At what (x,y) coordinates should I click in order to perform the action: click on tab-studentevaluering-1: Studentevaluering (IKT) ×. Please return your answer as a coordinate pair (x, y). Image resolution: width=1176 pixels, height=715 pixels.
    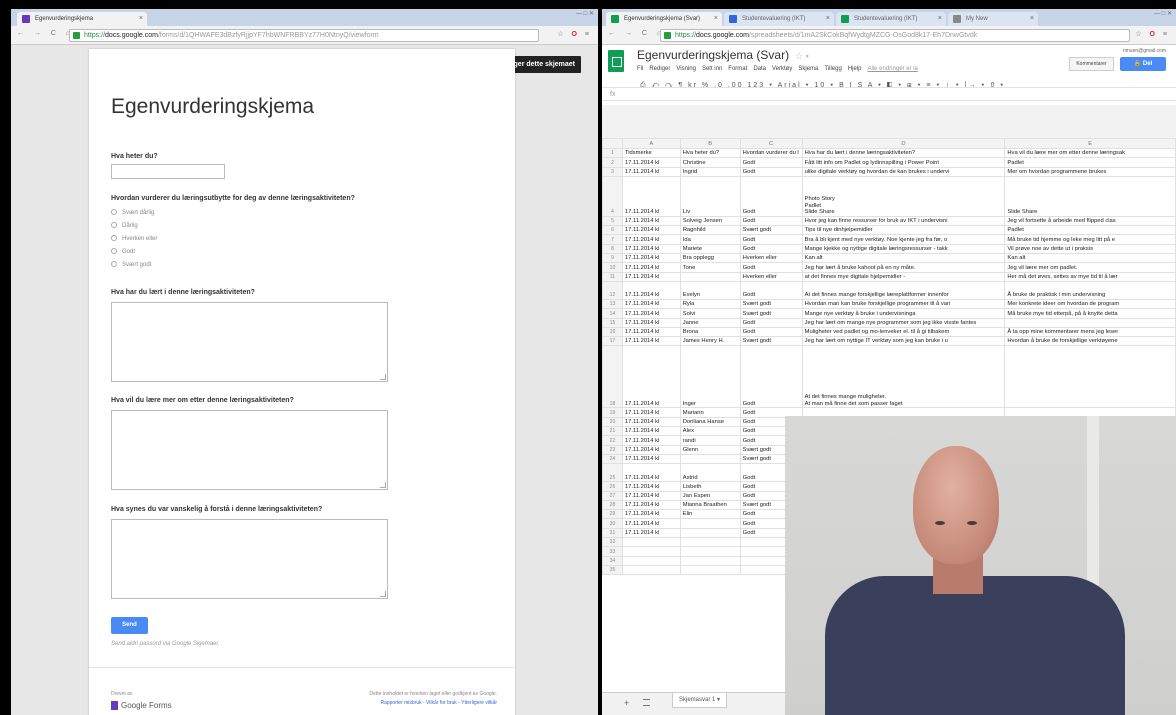
    Looking at the image, I should click on (779, 19).